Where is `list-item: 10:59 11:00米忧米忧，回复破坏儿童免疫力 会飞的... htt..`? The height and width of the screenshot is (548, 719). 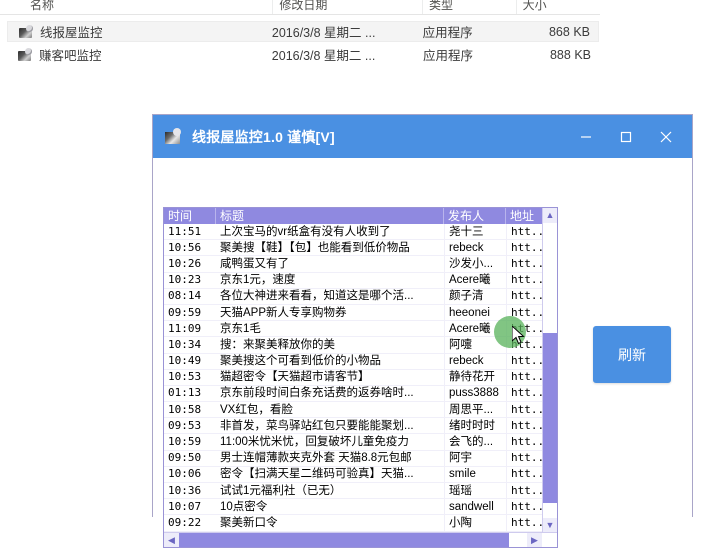 list-item: 10:59 11:00米忧米忧，回复破坏儿童免疫力 会飞的... htt.. is located at coordinates (354, 442).